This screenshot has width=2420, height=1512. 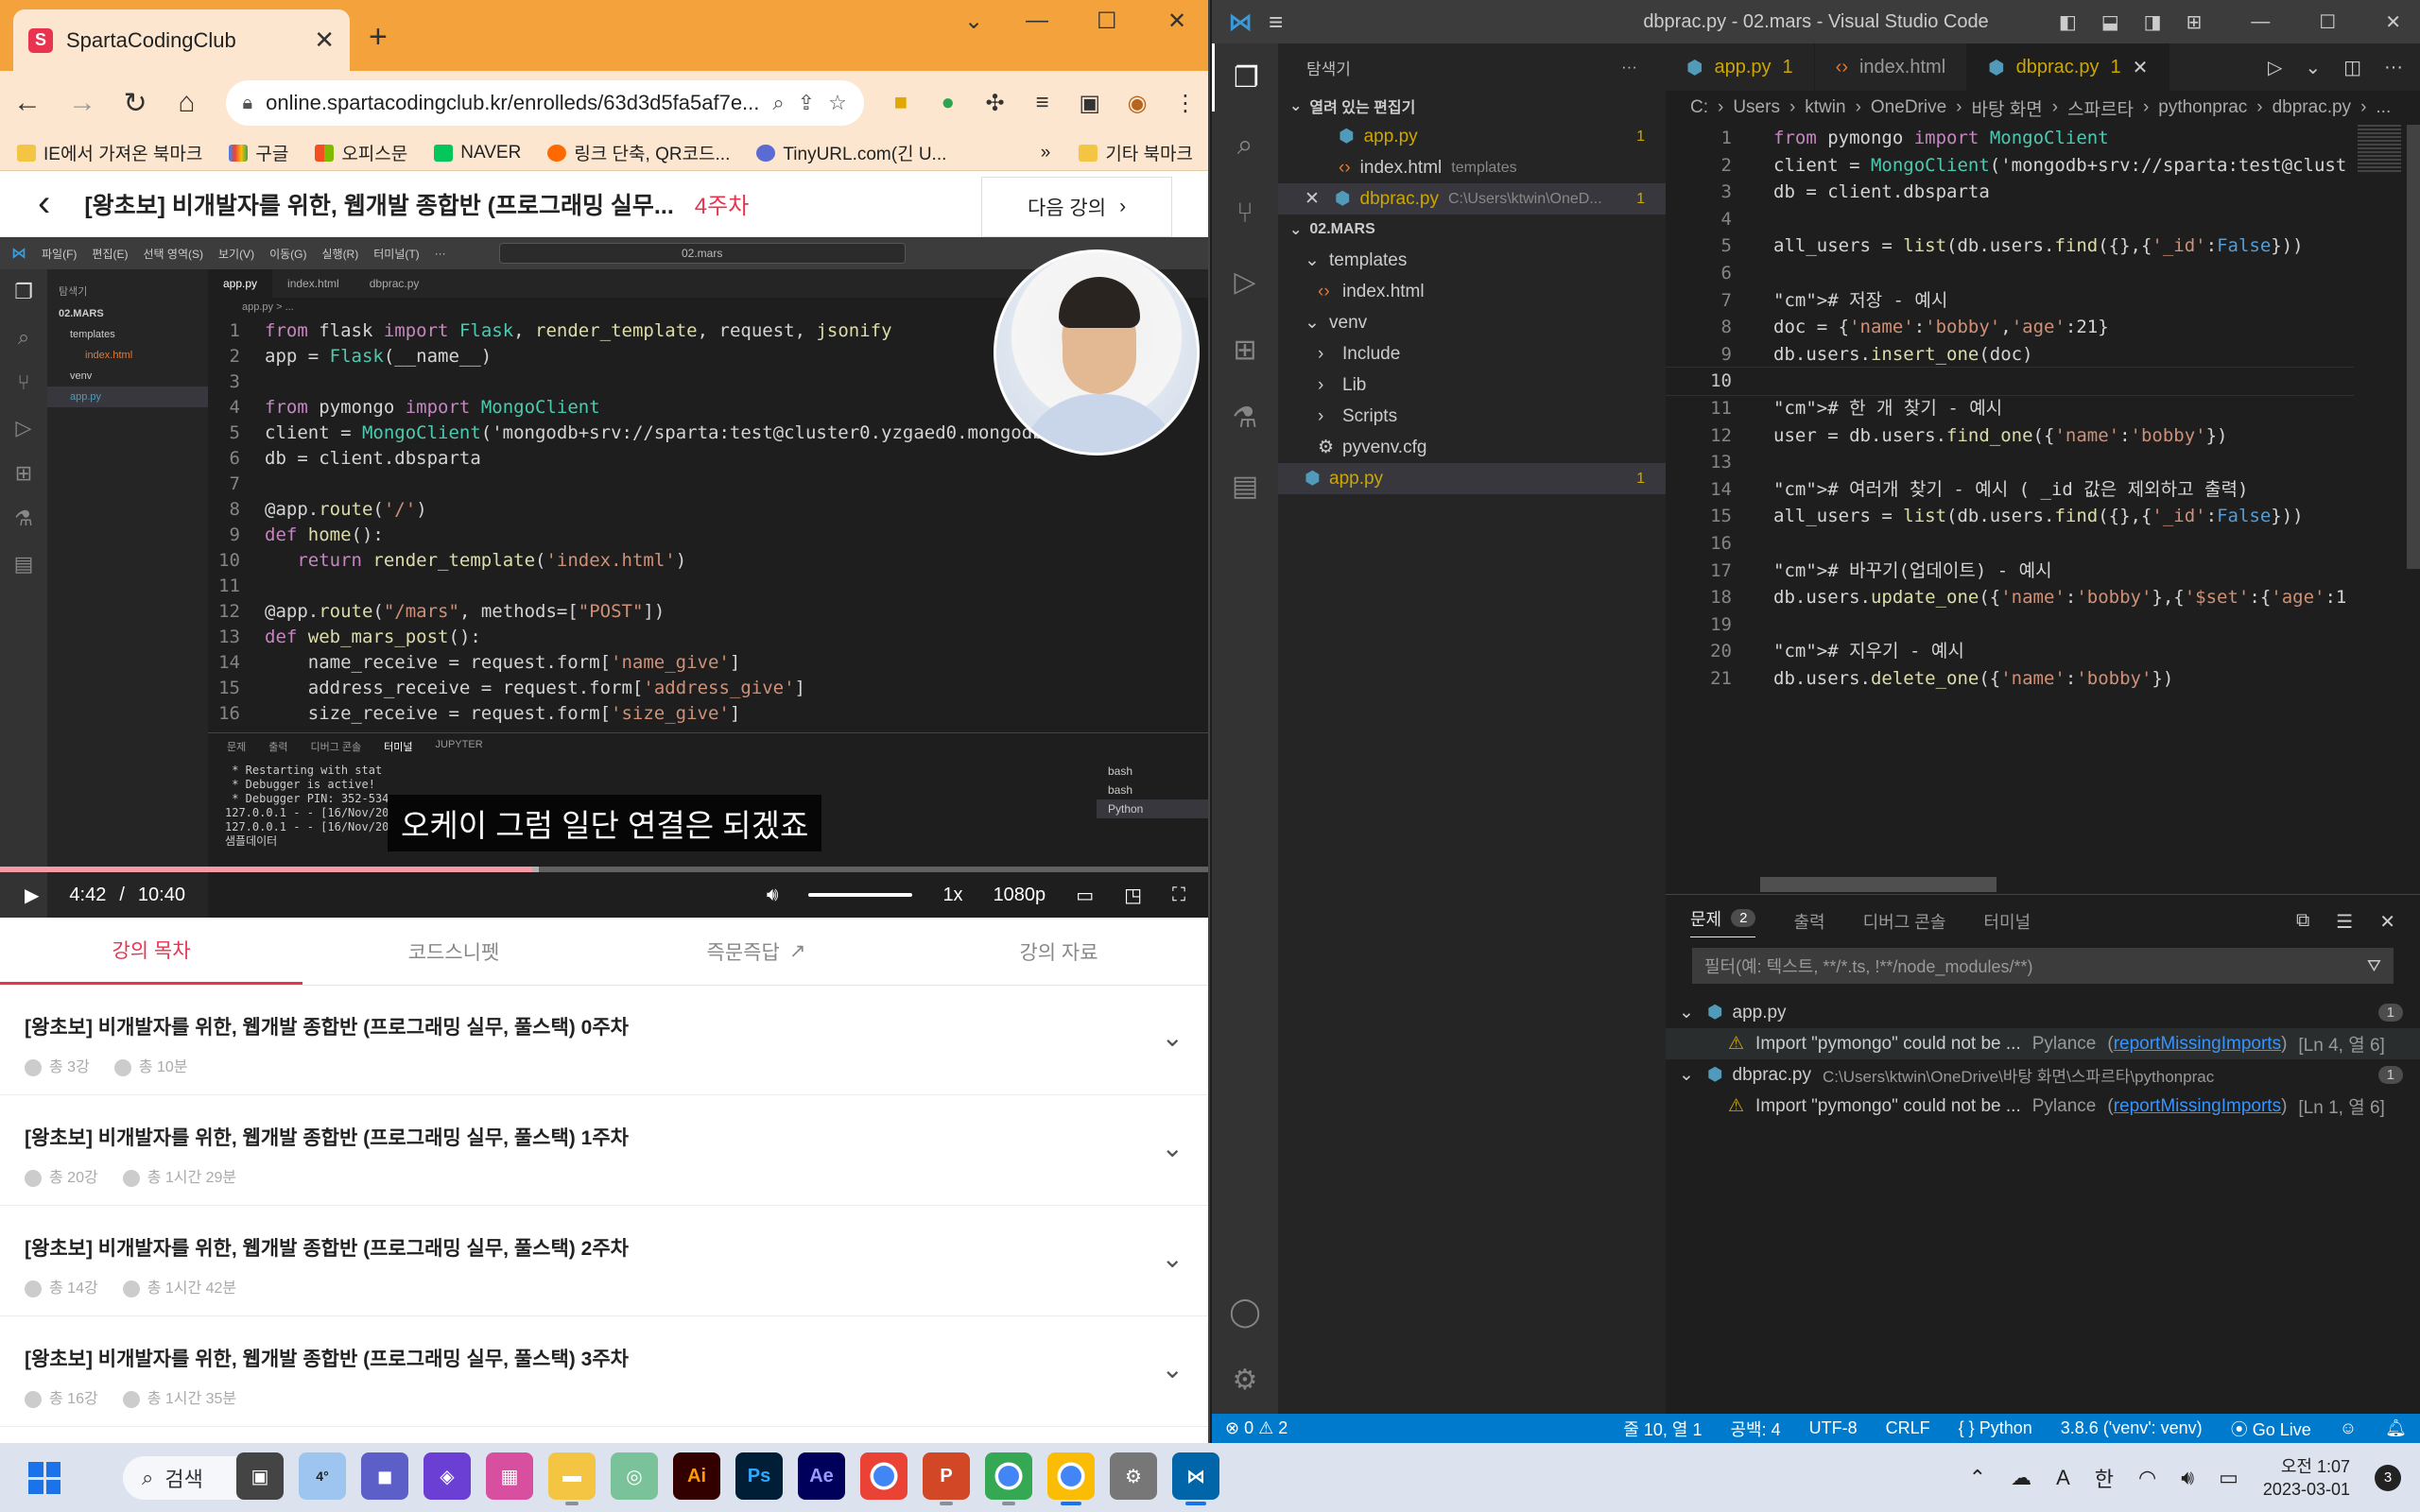 I want to click on run-file-icon: ▷, so click(x=2275, y=67).